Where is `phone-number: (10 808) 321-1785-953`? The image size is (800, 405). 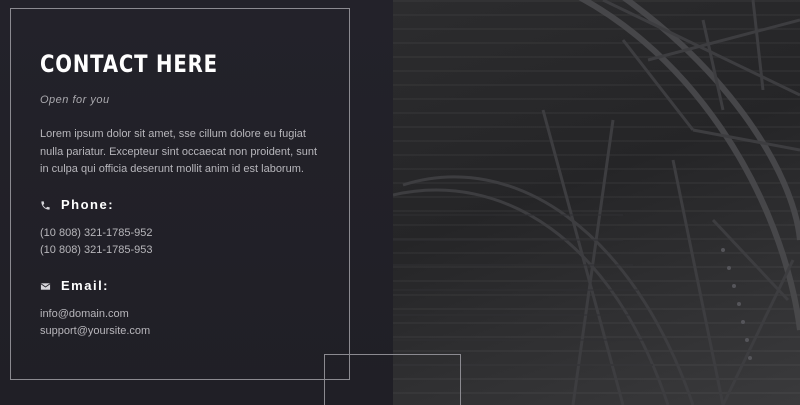
phone-number: (10 808) 321-1785-953 is located at coordinates (96, 250).